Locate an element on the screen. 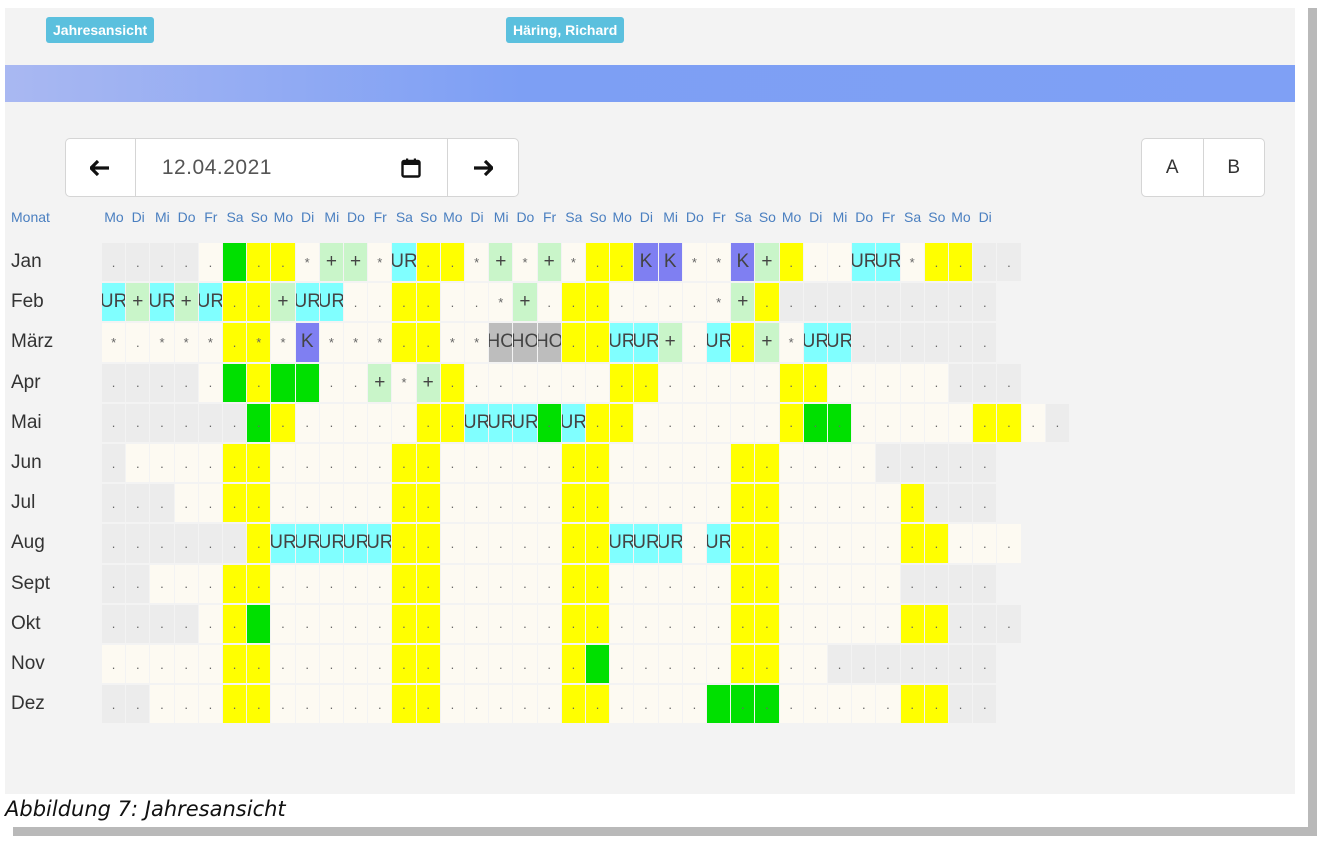  prev-button is located at coordinates (100, 167).